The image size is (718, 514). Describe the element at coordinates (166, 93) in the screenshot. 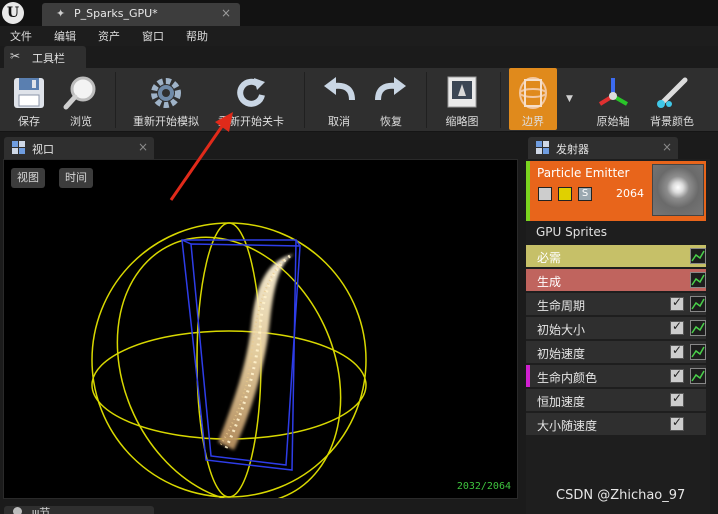

I see `gear-icon` at that location.